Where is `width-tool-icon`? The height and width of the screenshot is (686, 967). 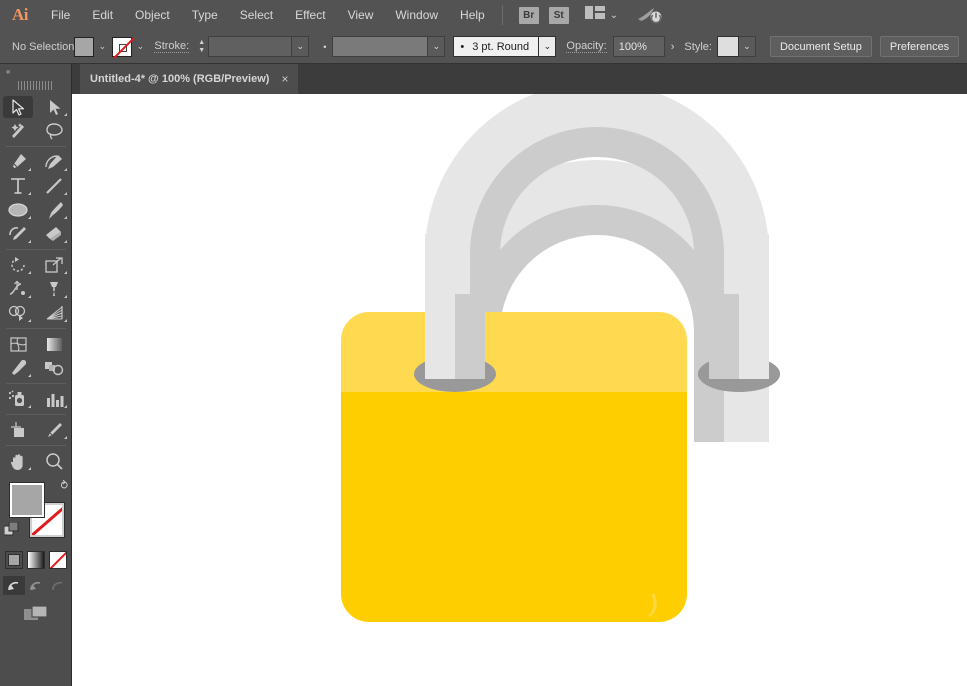 width-tool-icon is located at coordinates (17, 287).